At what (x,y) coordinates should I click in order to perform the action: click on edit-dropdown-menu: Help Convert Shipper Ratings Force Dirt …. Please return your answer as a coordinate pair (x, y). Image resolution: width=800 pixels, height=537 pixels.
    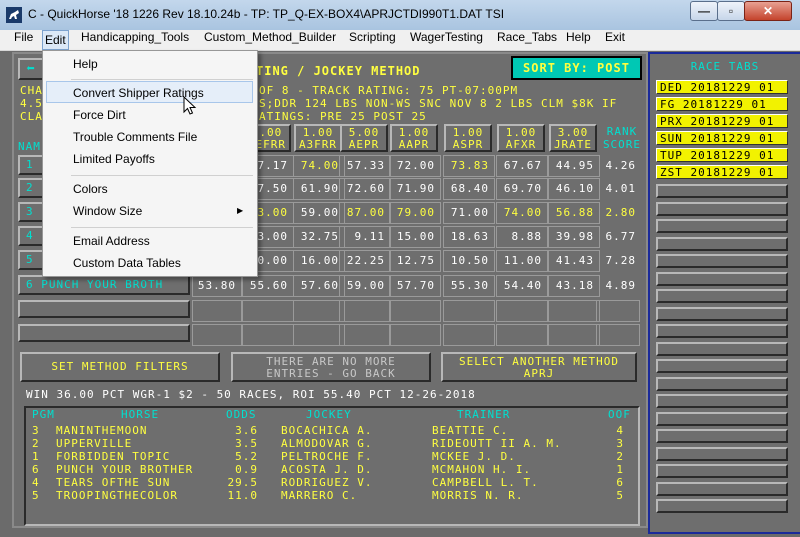
    Looking at the image, I should click on (150, 163).